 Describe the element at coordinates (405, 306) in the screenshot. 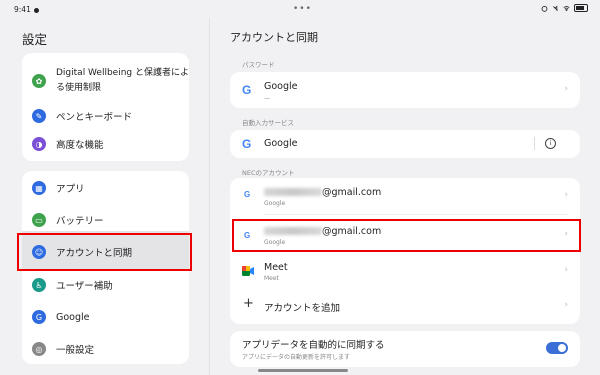

I see `add-account-row: + アカウントを追加 ›` at that location.